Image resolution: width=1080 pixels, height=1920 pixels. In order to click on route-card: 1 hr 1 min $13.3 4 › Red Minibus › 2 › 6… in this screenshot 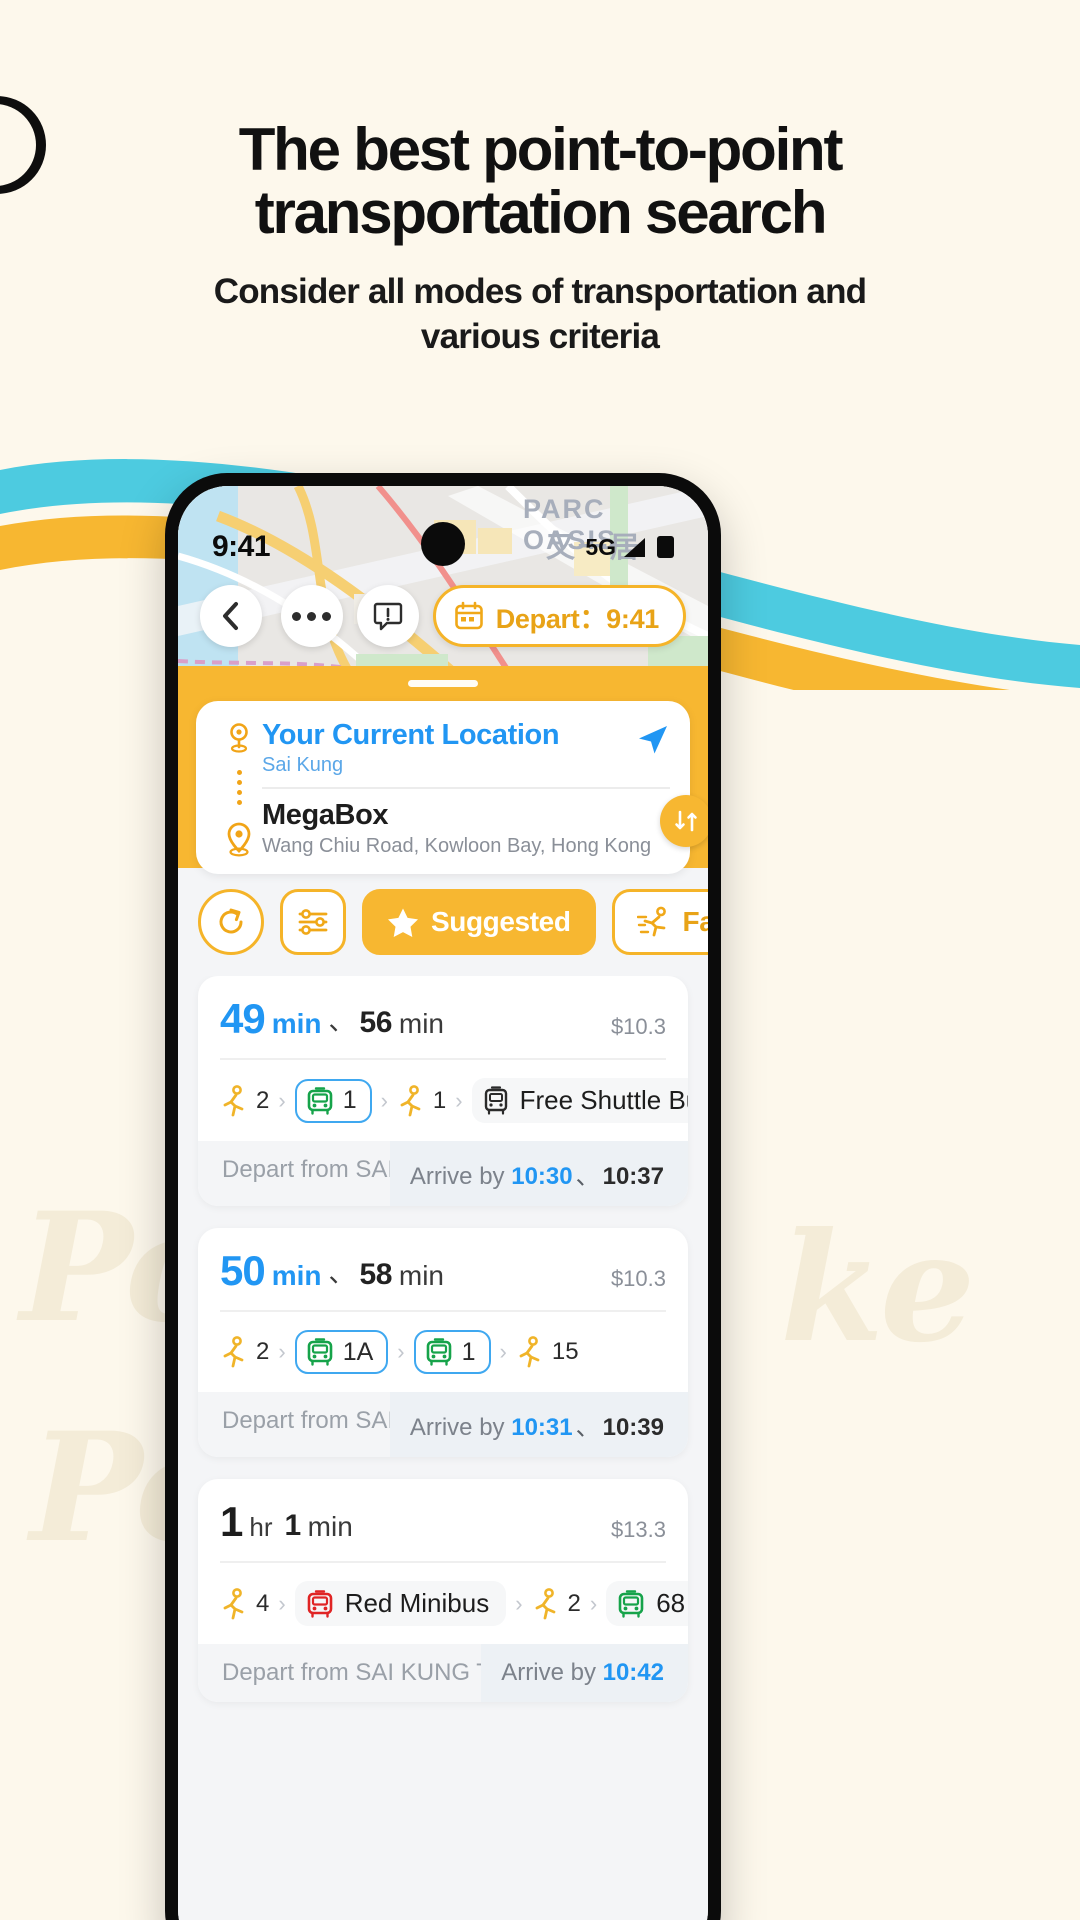, I will do `click(443, 1590)`.